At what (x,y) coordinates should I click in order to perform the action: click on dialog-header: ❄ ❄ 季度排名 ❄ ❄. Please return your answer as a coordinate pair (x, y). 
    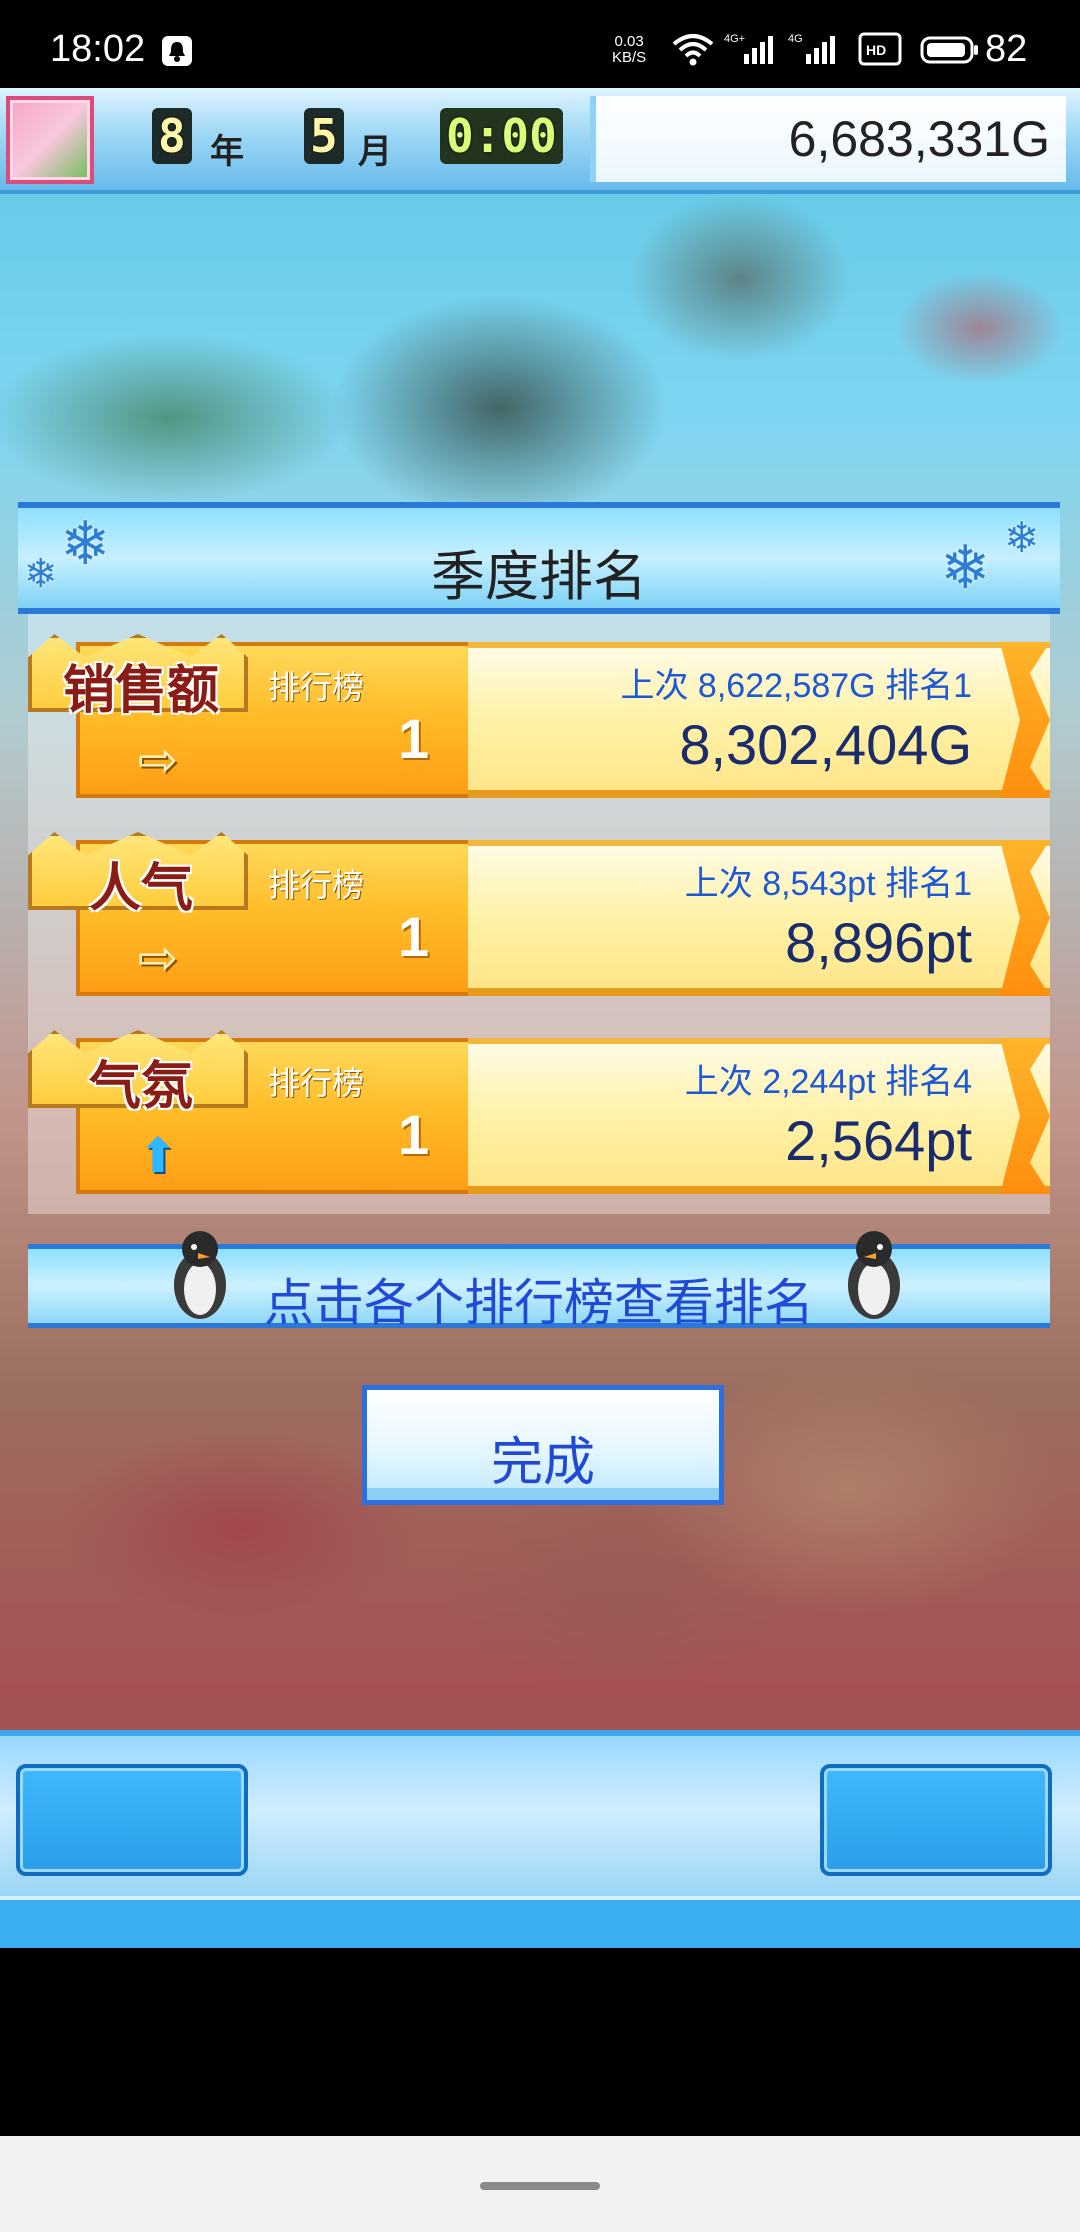
    Looking at the image, I should click on (539, 558).